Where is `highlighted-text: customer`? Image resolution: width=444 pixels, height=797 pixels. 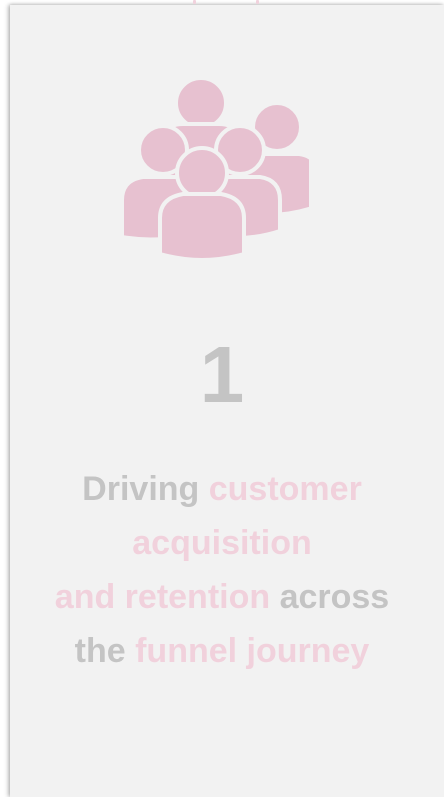
highlighted-text: customer is located at coordinates (285, 489).